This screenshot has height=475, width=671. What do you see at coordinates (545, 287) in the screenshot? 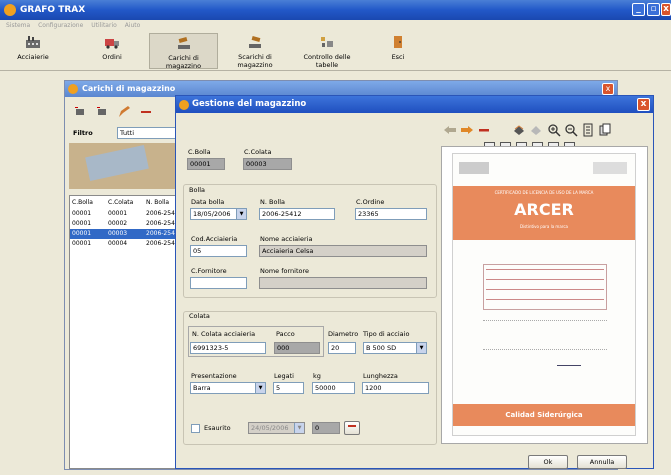
I see `doc-table` at bounding box center [545, 287].